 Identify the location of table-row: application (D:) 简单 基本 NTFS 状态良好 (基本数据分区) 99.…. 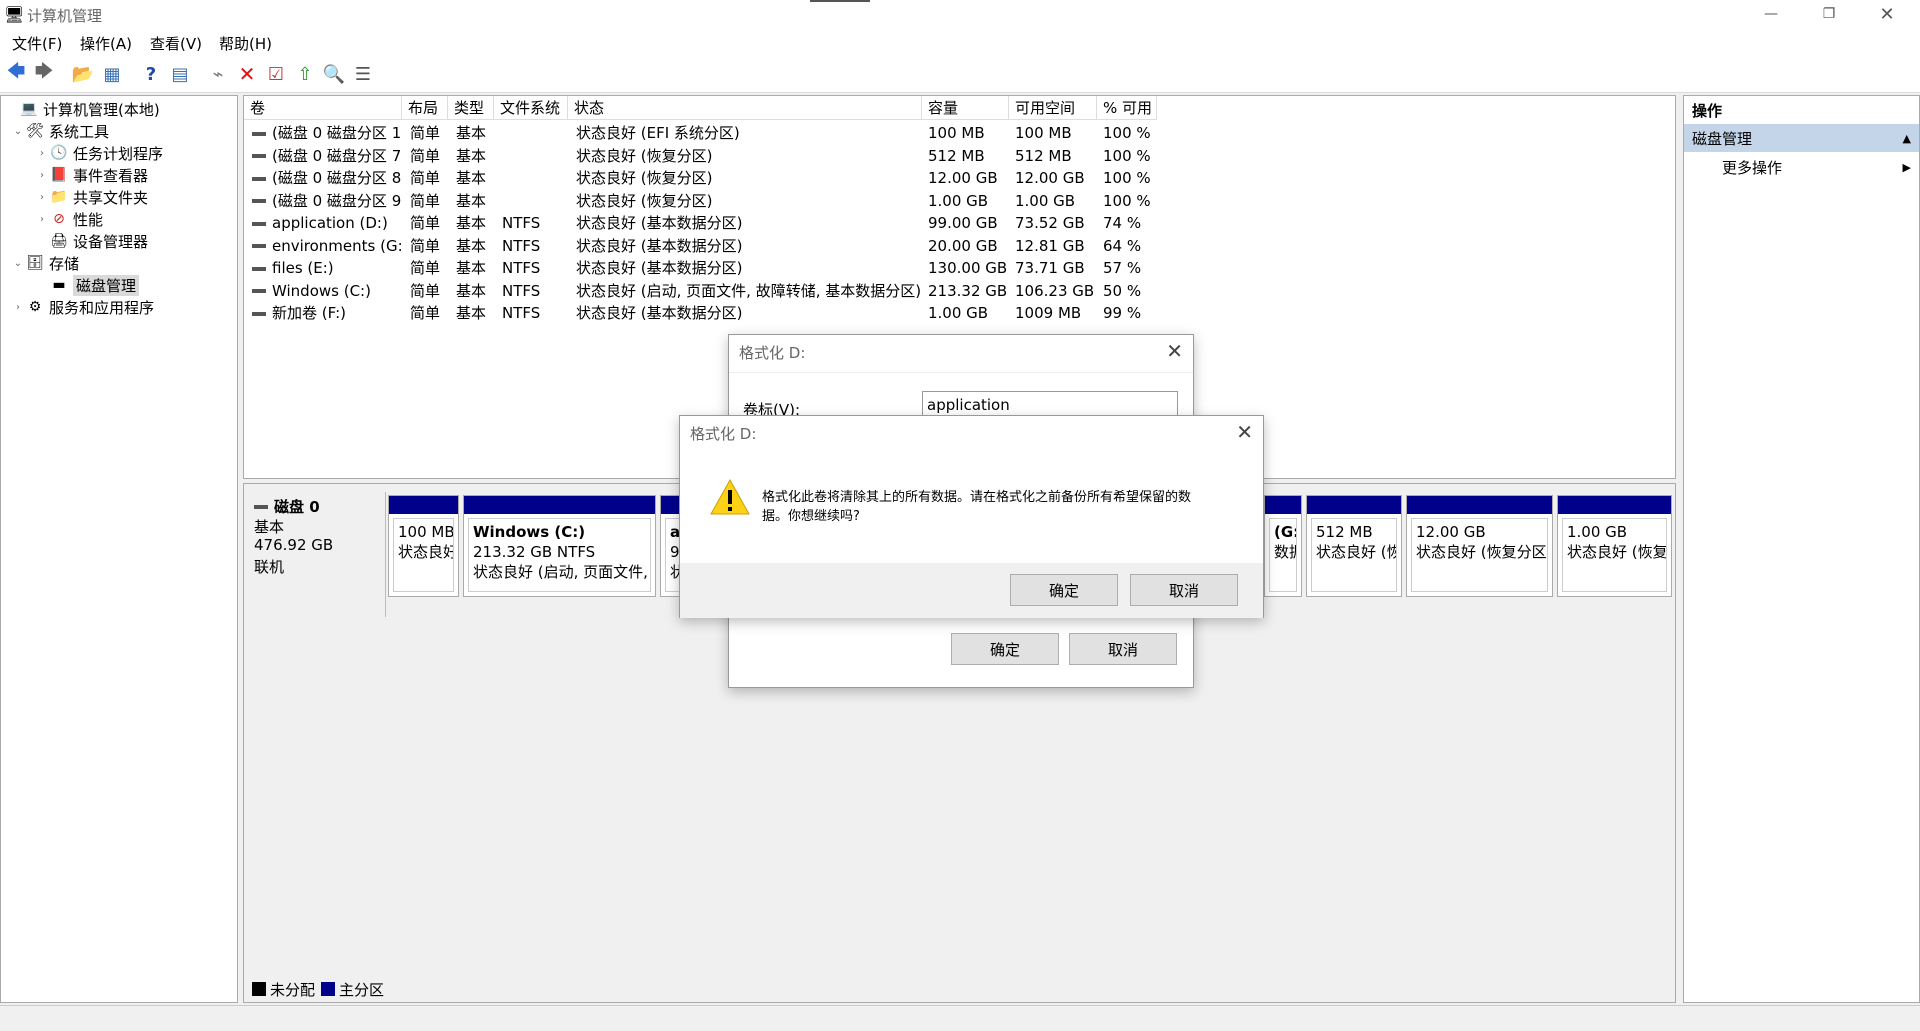
(959, 223).